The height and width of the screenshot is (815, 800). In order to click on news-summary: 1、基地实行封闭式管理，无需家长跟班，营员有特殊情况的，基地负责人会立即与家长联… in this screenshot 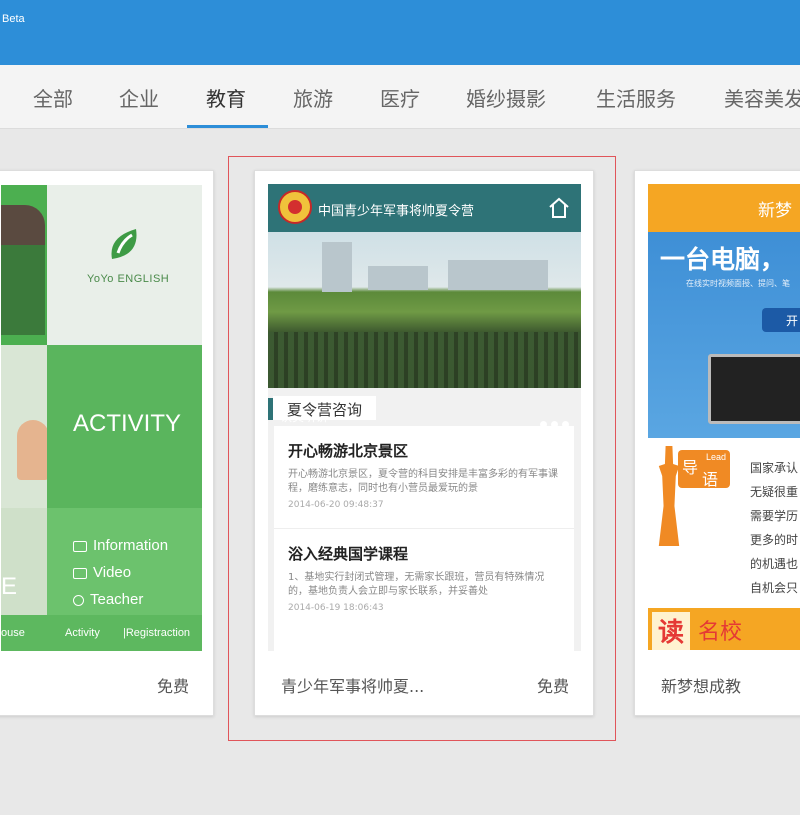, I will do `click(416, 584)`.